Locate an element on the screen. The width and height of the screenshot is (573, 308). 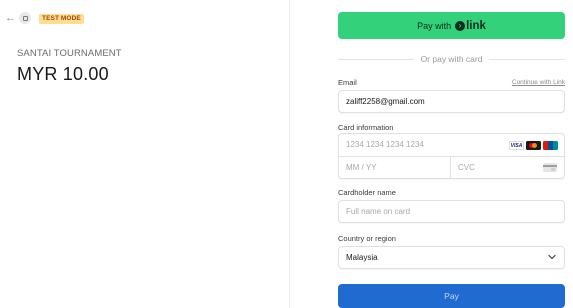
card-expiry-placeholder: MM / YY is located at coordinates (361, 167).